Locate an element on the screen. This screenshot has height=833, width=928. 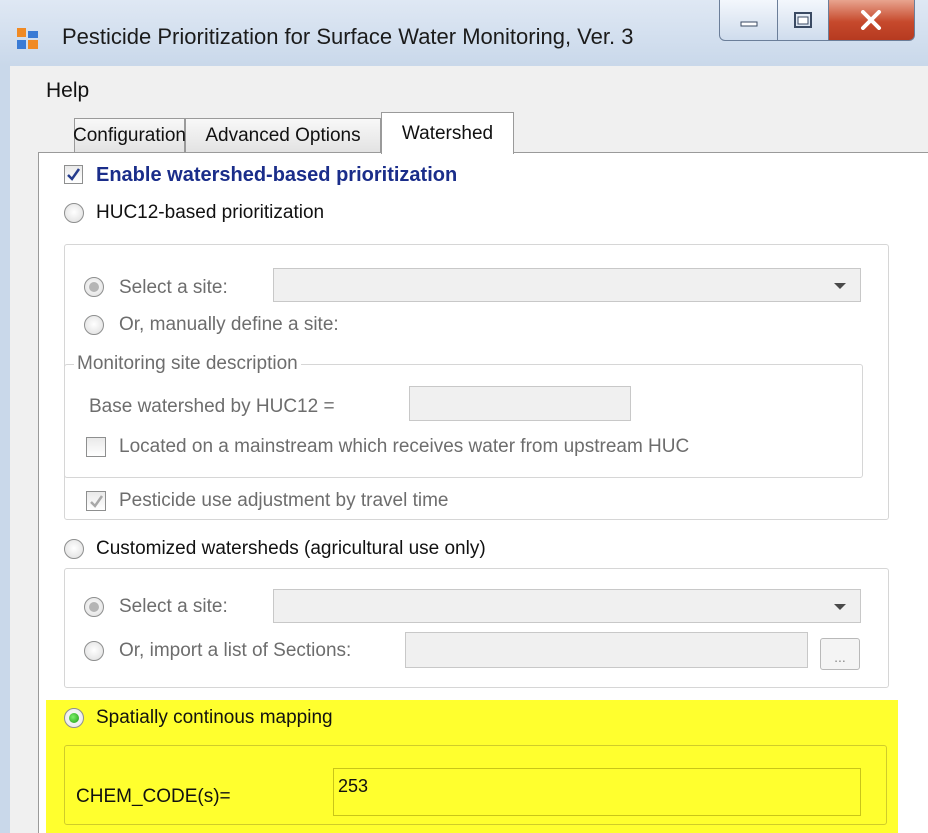
maximize-icon is located at coordinates (803, 20).